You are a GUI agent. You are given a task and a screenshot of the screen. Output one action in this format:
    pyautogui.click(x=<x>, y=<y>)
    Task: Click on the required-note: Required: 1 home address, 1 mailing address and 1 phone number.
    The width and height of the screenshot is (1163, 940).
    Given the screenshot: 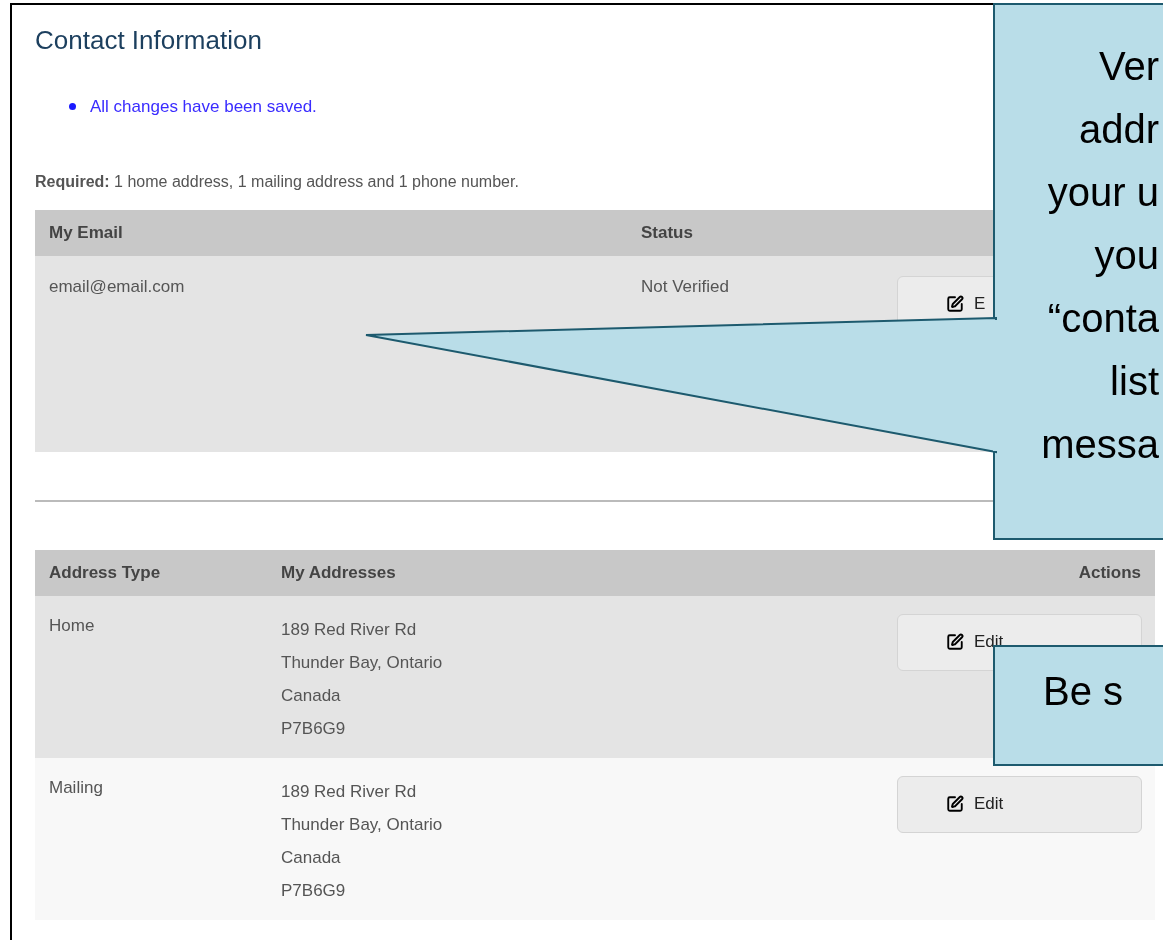 What is the action you would take?
    pyautogui.click(x=277, y=181)
    